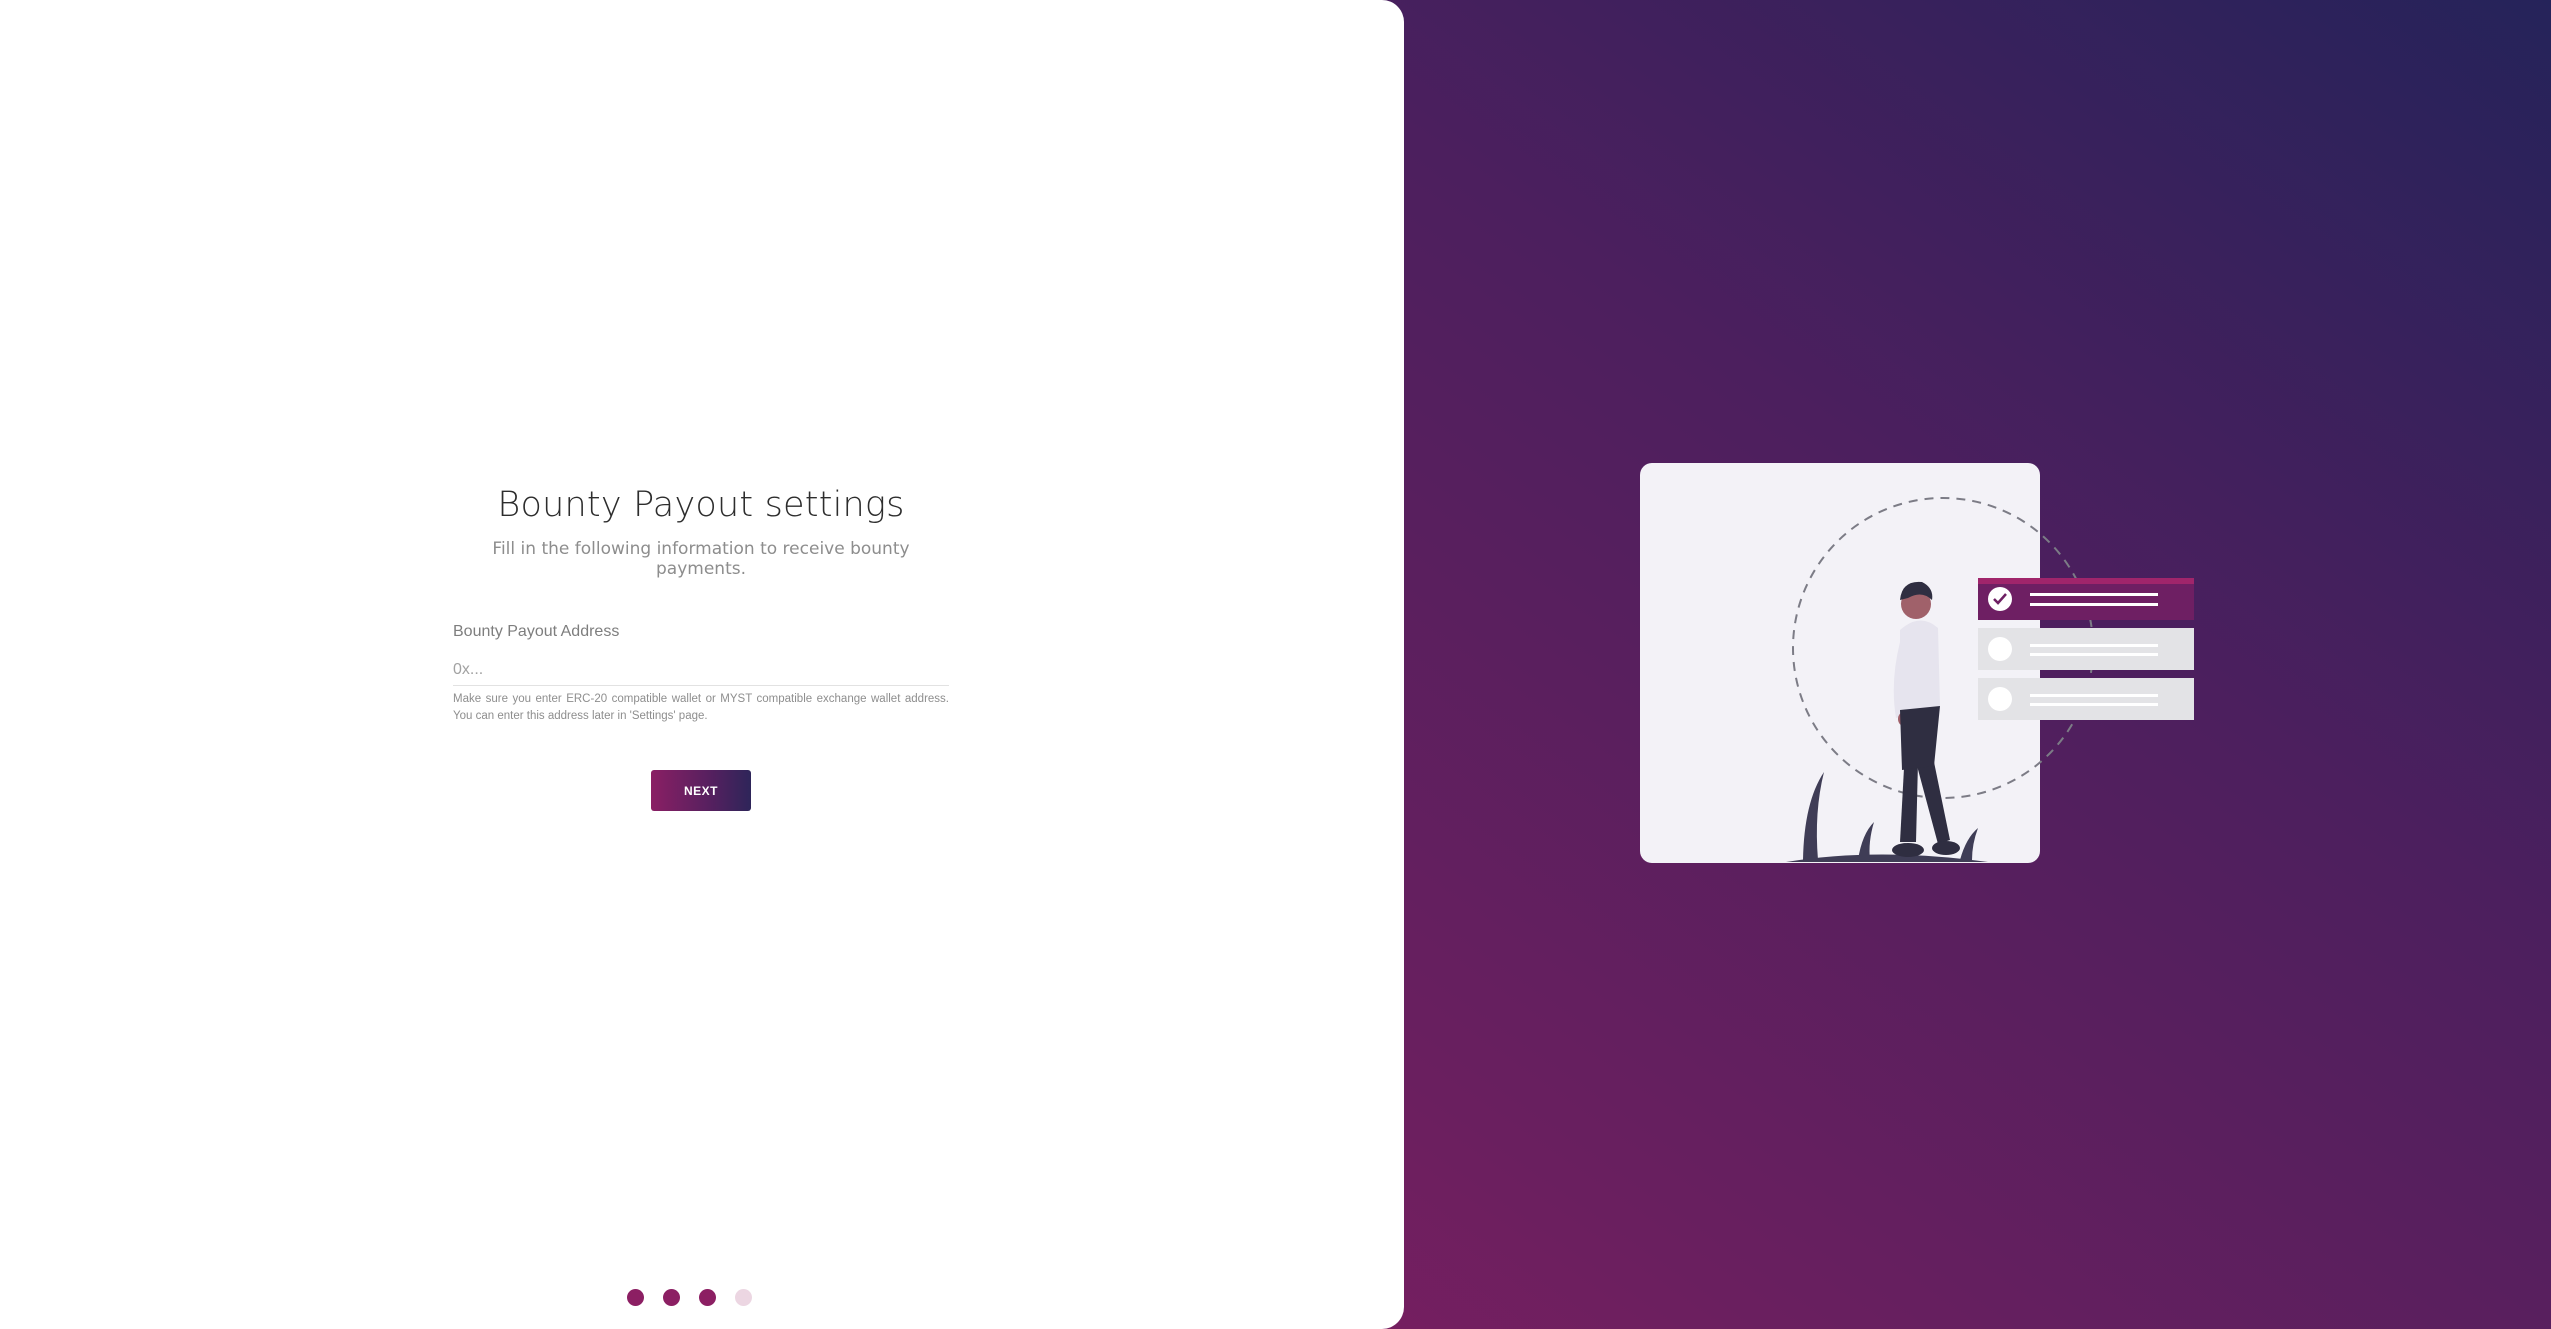 The image size is (2551, 1329). Describe the element at coordinates (701, 672) in the screenshot. I see `payout-address-input` at that location.